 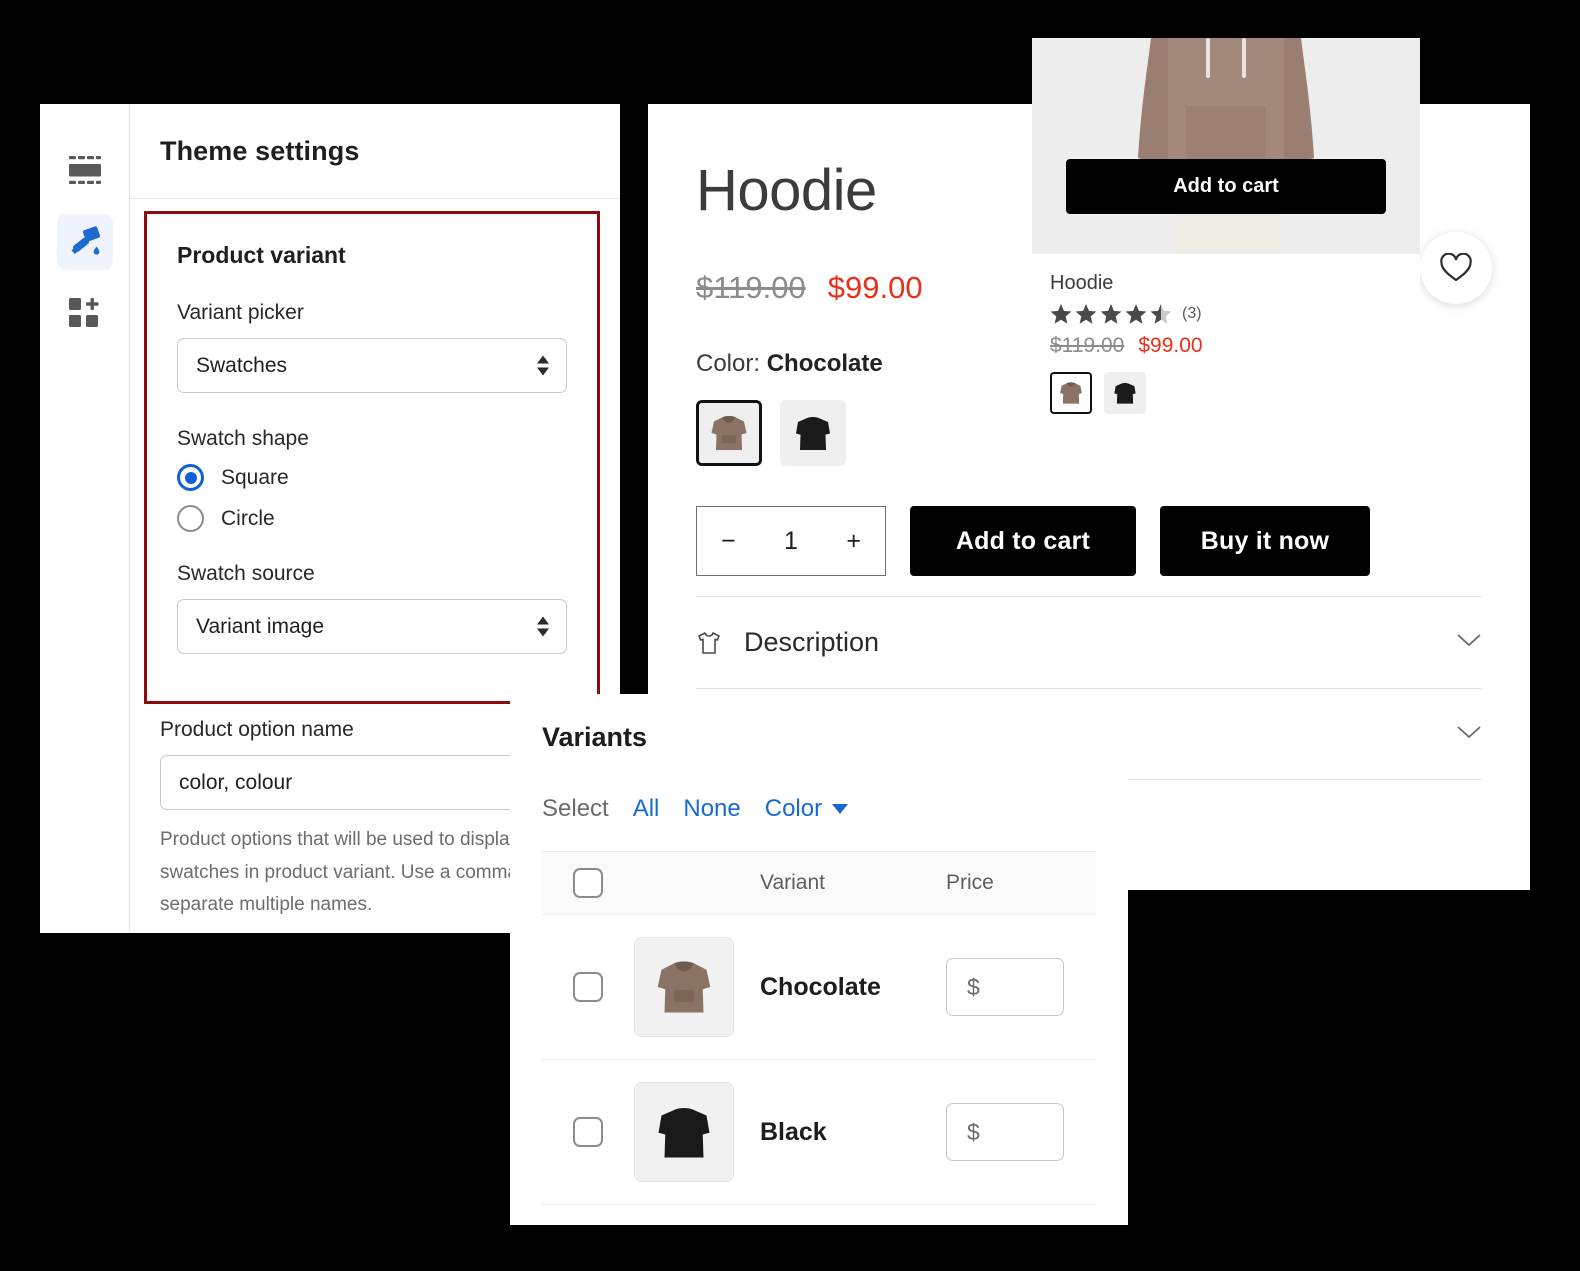 I want to click on variant-name: Chocolate, so click(x=820, y=986).